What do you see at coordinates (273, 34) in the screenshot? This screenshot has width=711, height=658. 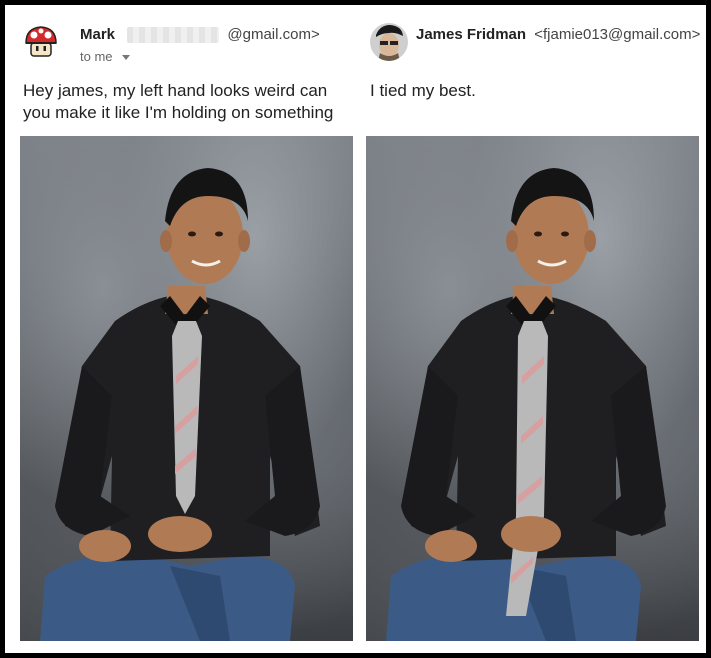 I see `sender-email: @gmail.com>` at bounding box center [273, 34].